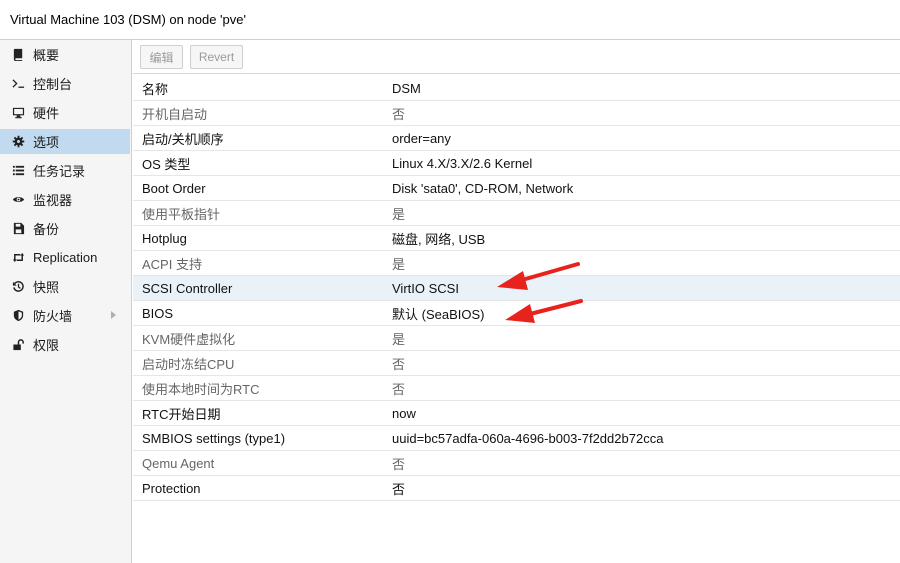 Image resolution: width=900 pixels, height=563 pixels. I want to click on table-row: 使用本地时间为RTC 否, so click(516, 388).